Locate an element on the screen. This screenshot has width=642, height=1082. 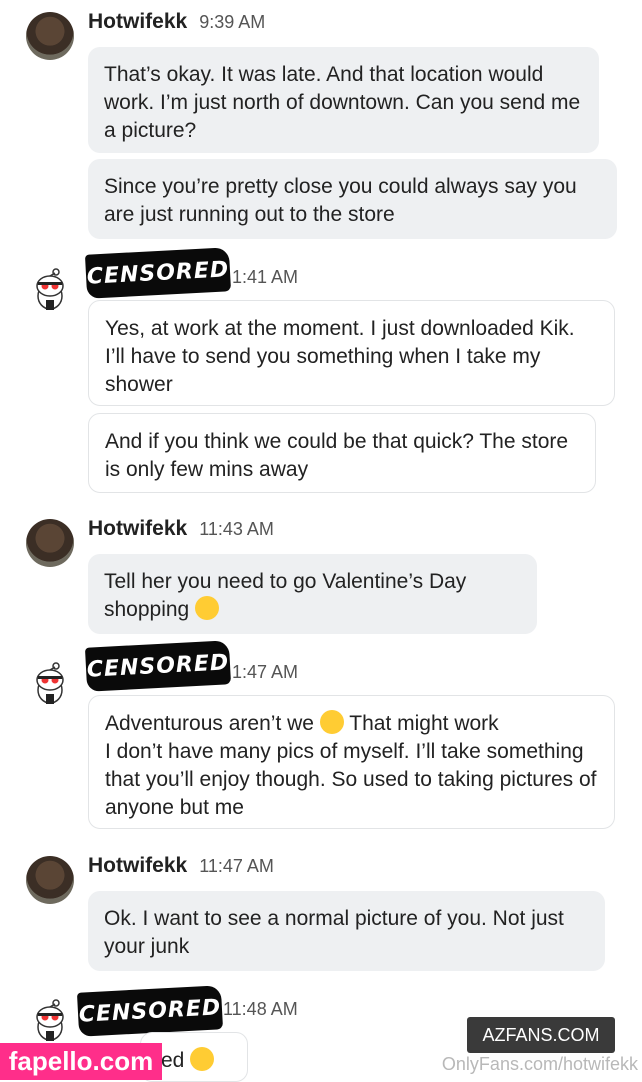
azfans-watermark: AZFANS.COM is located at coordinates (541, 1035).